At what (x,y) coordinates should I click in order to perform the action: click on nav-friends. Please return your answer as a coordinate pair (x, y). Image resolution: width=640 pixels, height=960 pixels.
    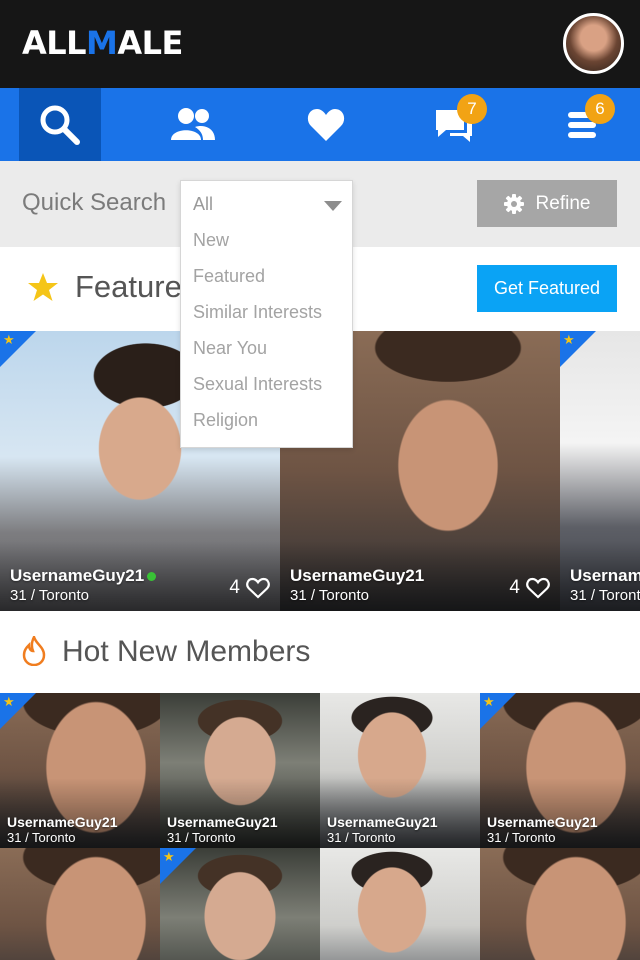
    Looking at the image, I should click on (193, 124).